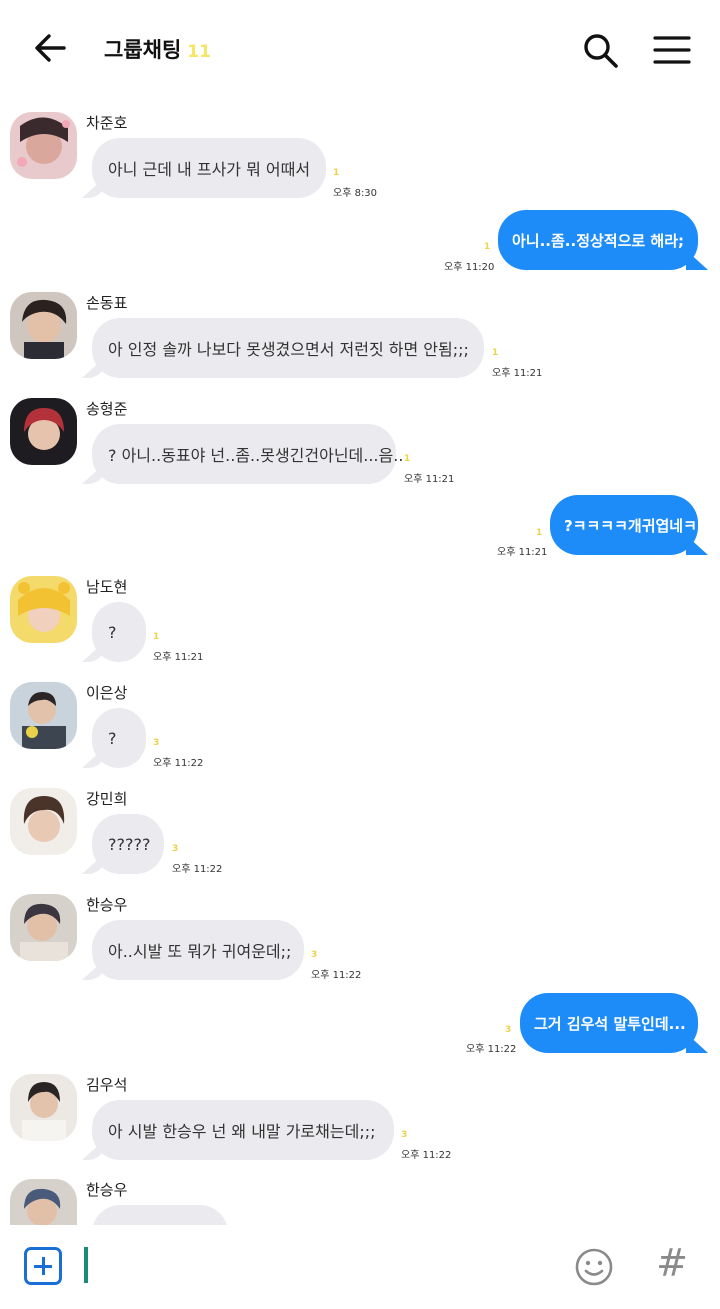  Describe the element at coordinates (107, 587) in the screenshot. I see `sender-name: 남도현` at that location.